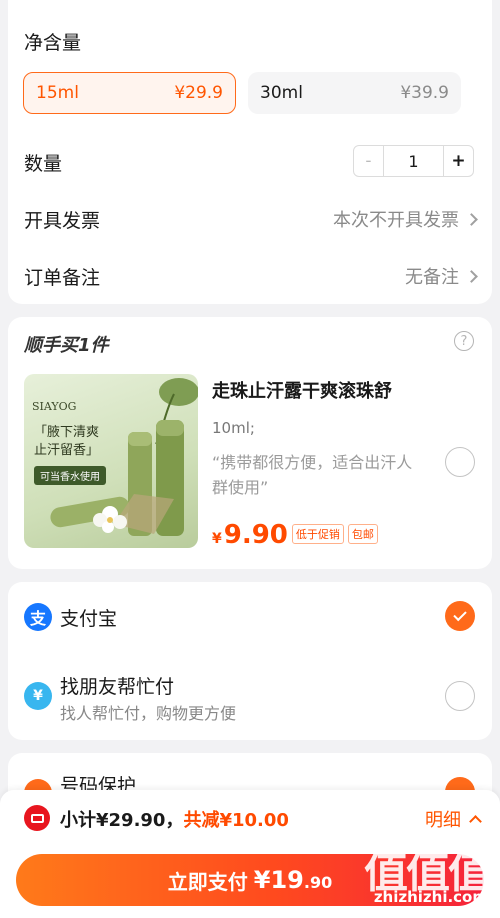 The image size is (500, 918). I want to click on payment-radio-checked, so click(460, 616).